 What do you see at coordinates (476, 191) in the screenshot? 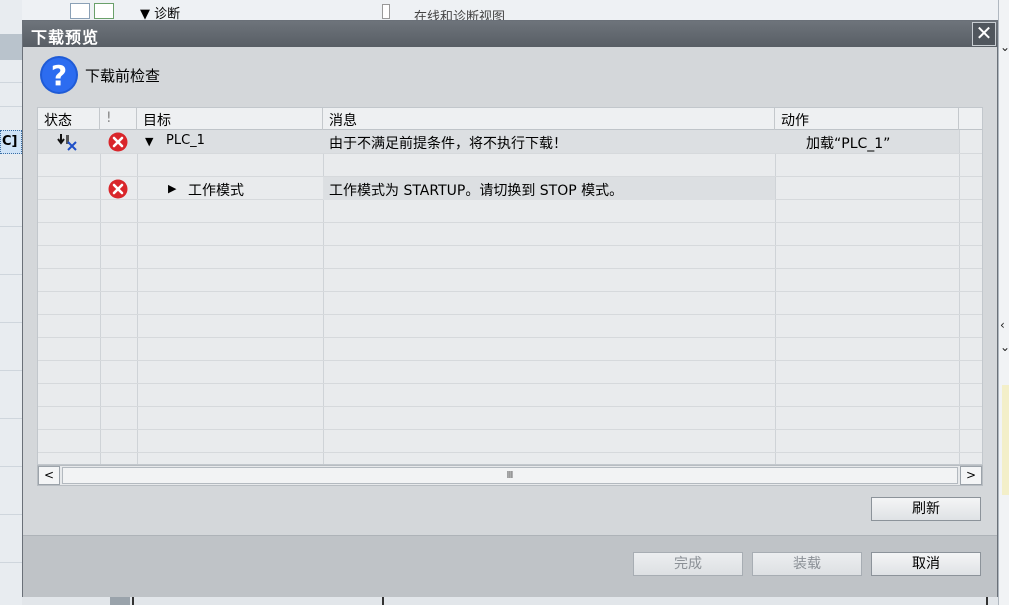
I see `row-message: 工作模式为 STARTUP。请切换到 STOP 模式。` at bounding box center [476, 191].